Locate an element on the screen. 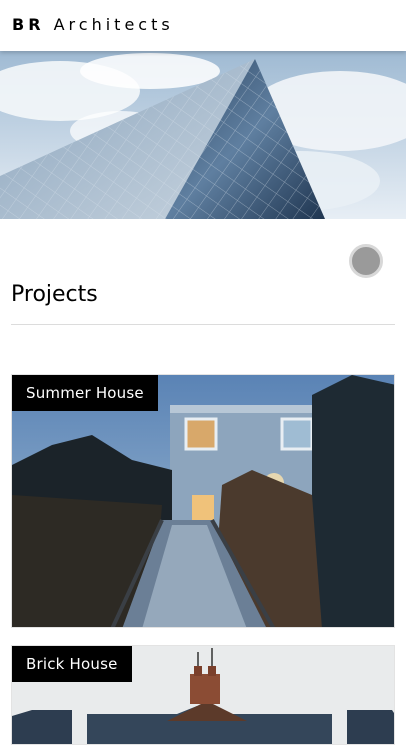 This screenshot has height=745, width=406. brand-name: Architects is located at coordinates (113, 24).